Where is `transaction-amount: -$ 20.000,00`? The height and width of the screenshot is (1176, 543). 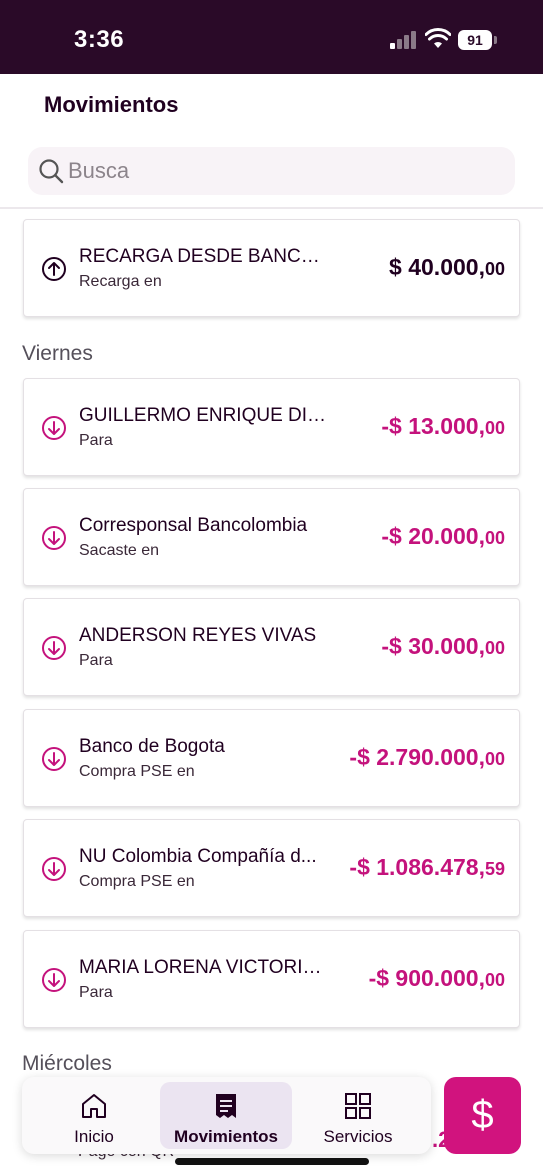
transaction-amount: -$ 20.000,00 is located at coordinates (443, 536).